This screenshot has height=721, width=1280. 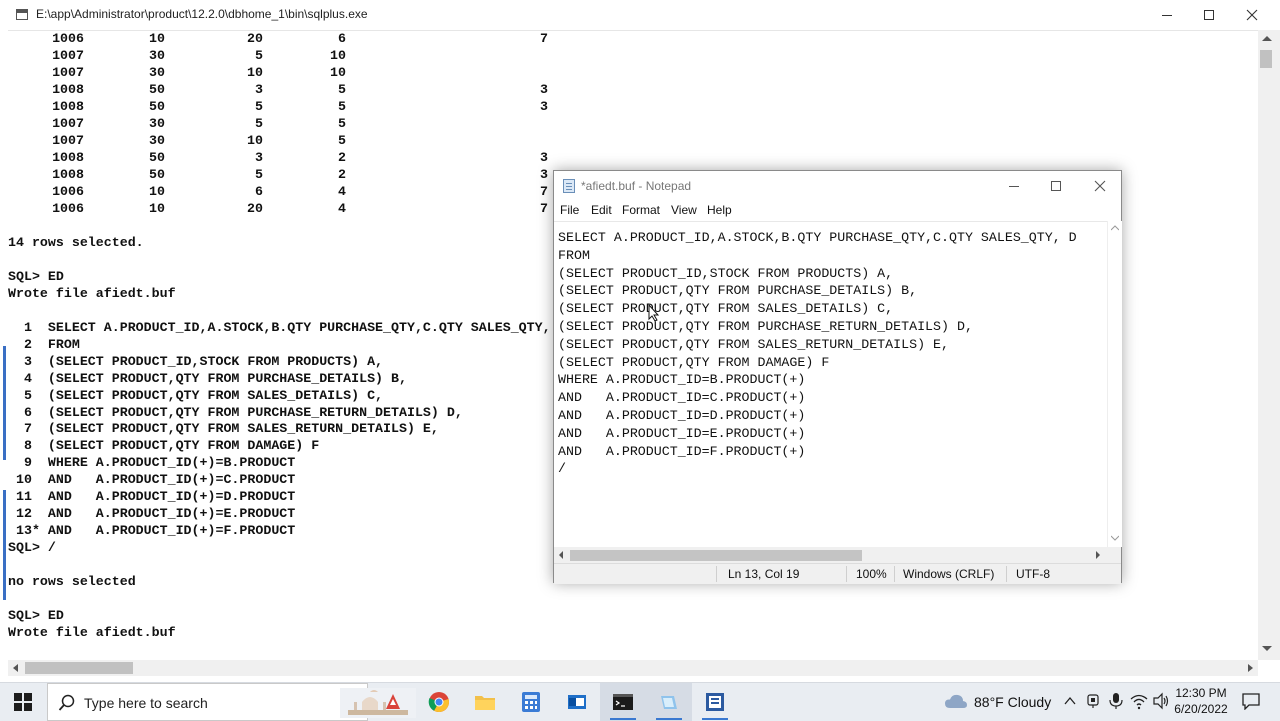 What do you see at coordinates (1209, 15) in the screenshot?
I see `console-maximize-button` at bounding box center [1209, 15].